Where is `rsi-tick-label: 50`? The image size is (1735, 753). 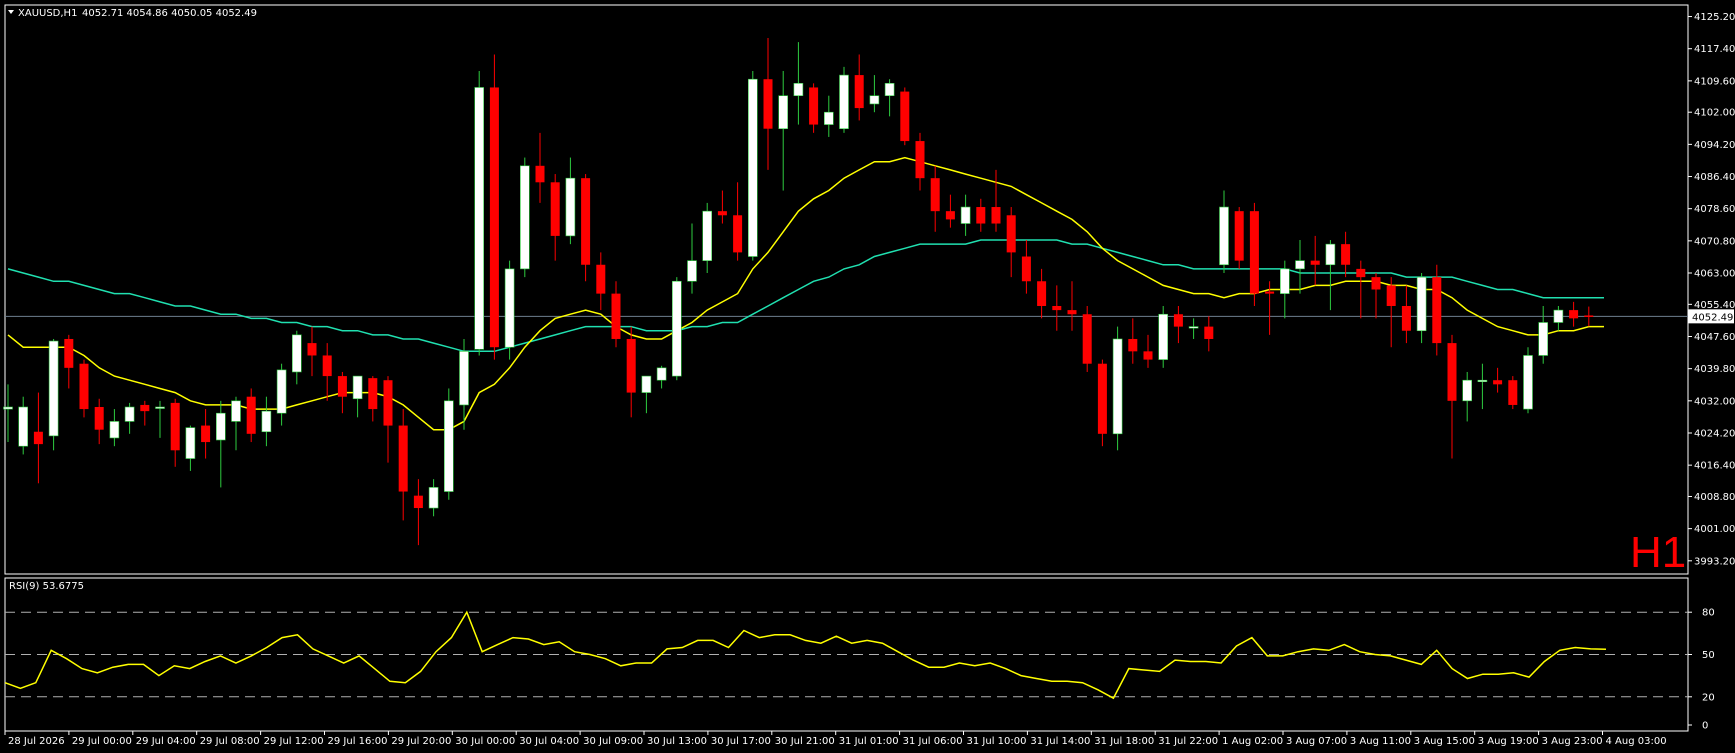 rsi-tick-label: 50 is located at coordinates (1708, 655).